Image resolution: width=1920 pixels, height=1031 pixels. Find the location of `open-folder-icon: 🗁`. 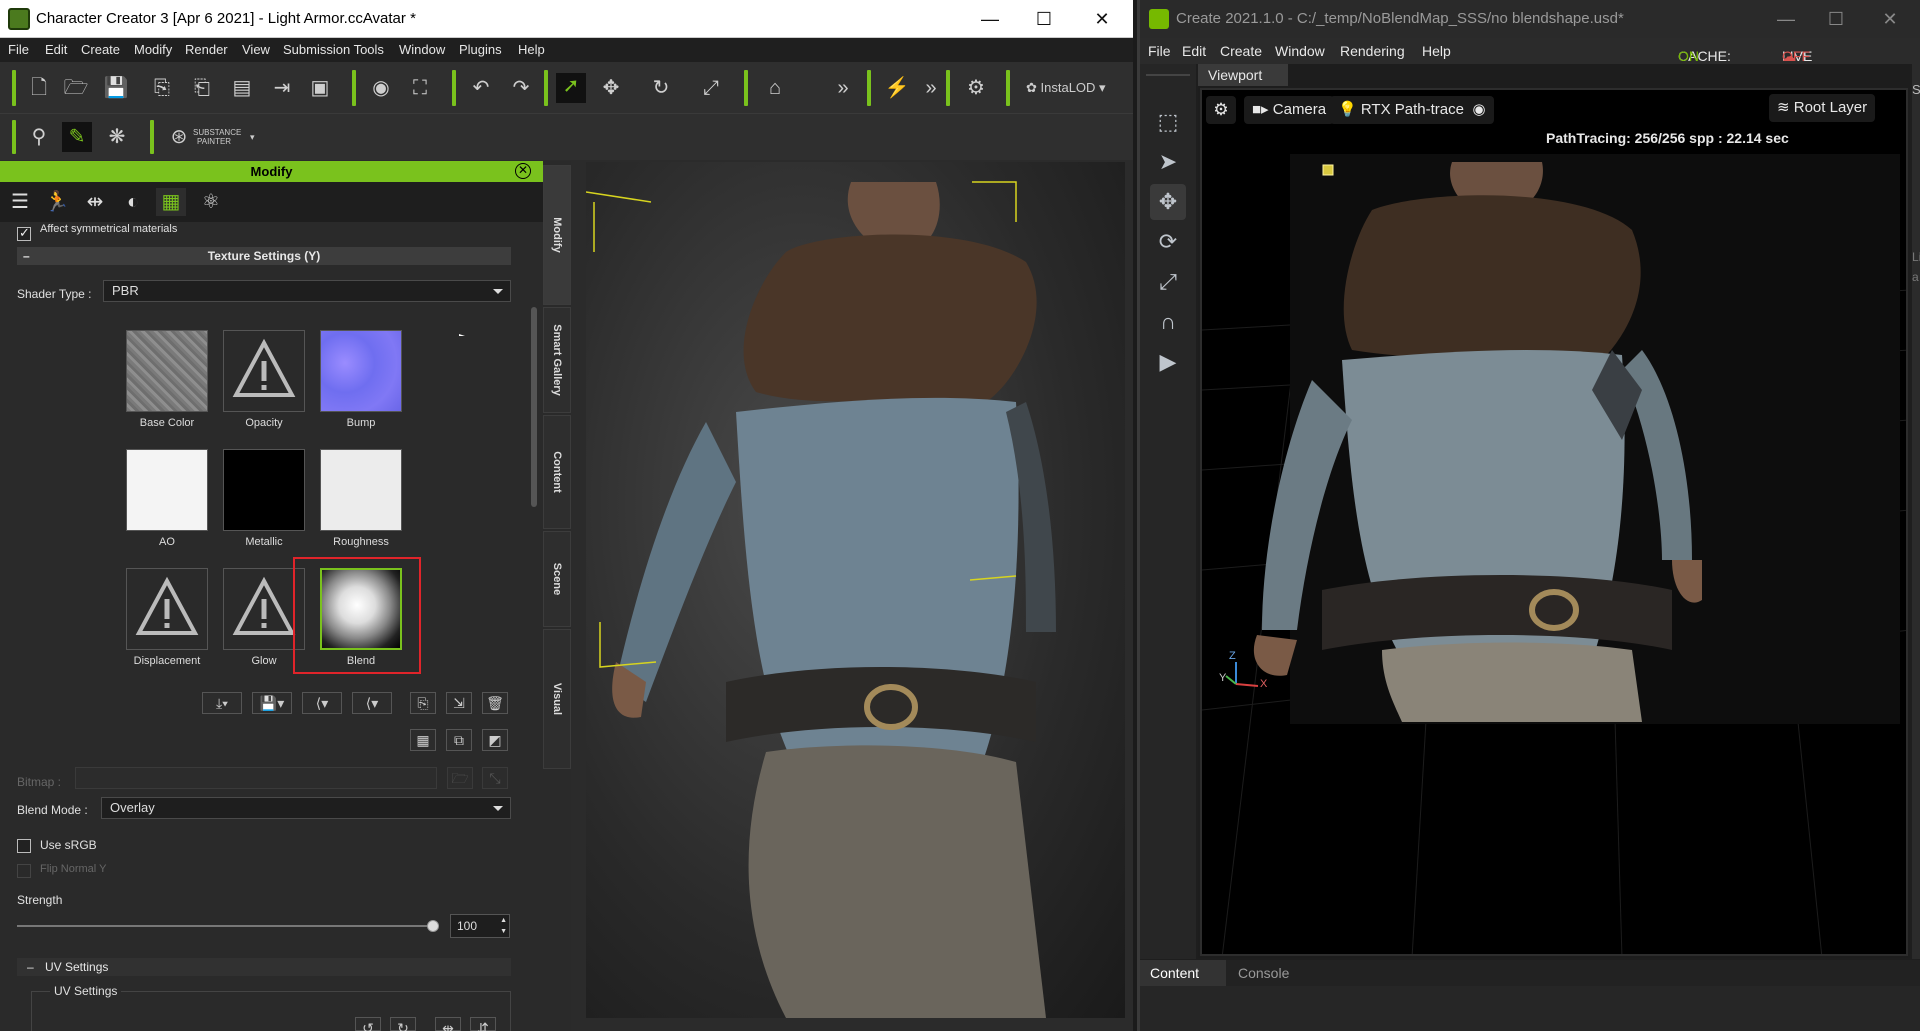

open-folder-icon: 🗁 is located at coordinates (76, 88).